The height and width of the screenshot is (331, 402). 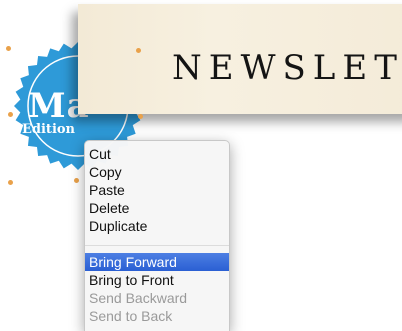 What do you see at coordinates (131, 316) in the screenshot?
I see `menu-item-send-to-back: Send to Back` at bounding box center [131, 316].